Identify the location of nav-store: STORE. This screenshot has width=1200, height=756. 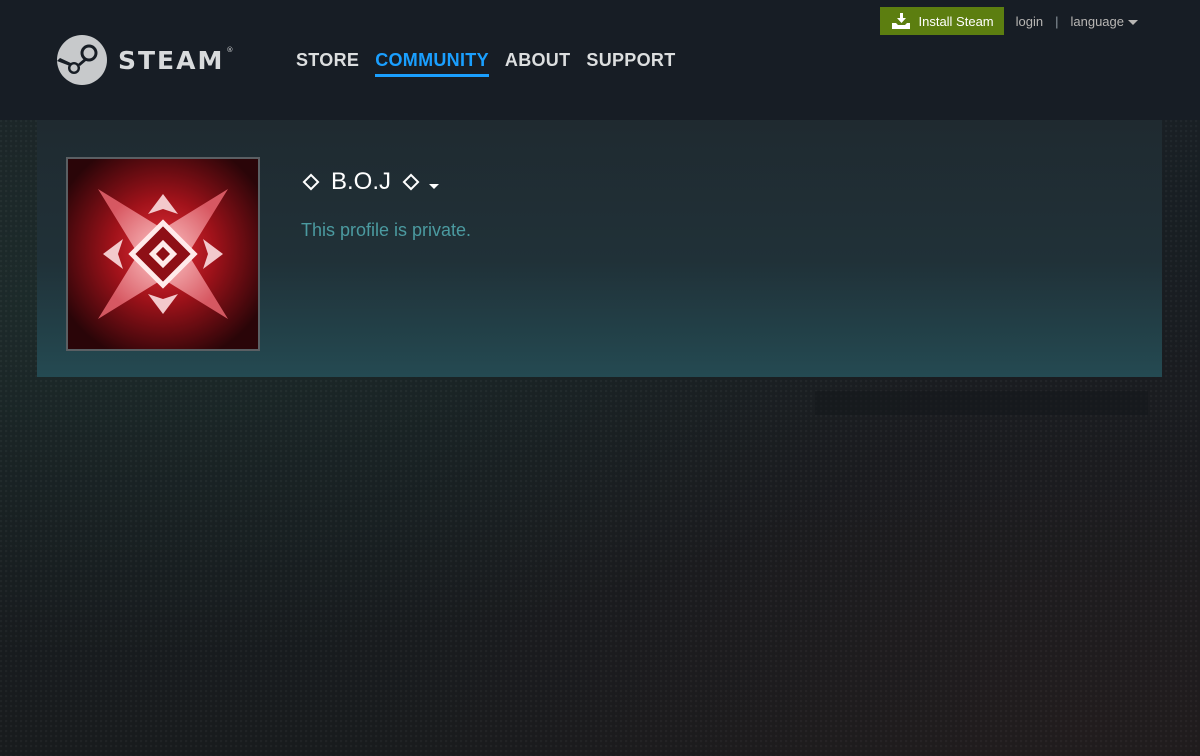
(327, 63).